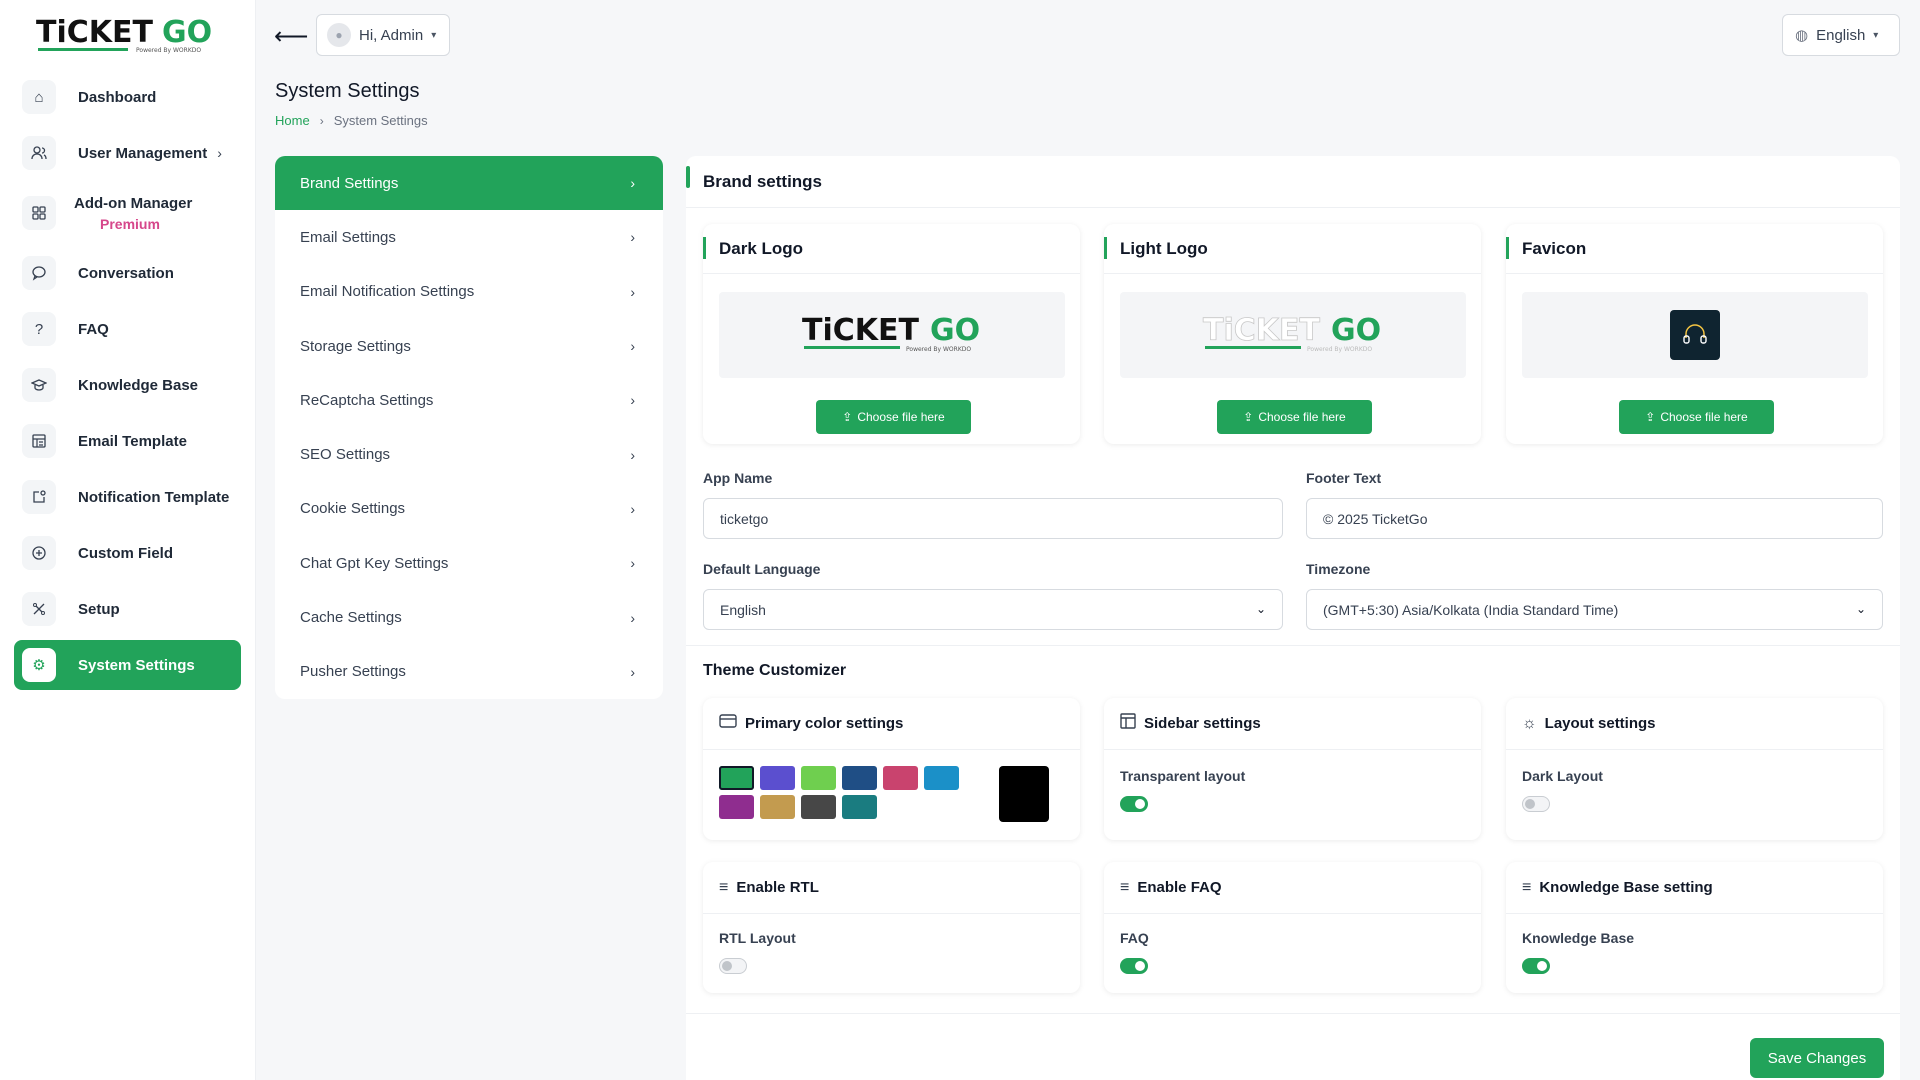 The width and height of the screenshot is (1920, 1080). What do you see at coordinates (728, 723) in the screenshot?
I see `credit-card-icon` at bounding box center [728, 723].